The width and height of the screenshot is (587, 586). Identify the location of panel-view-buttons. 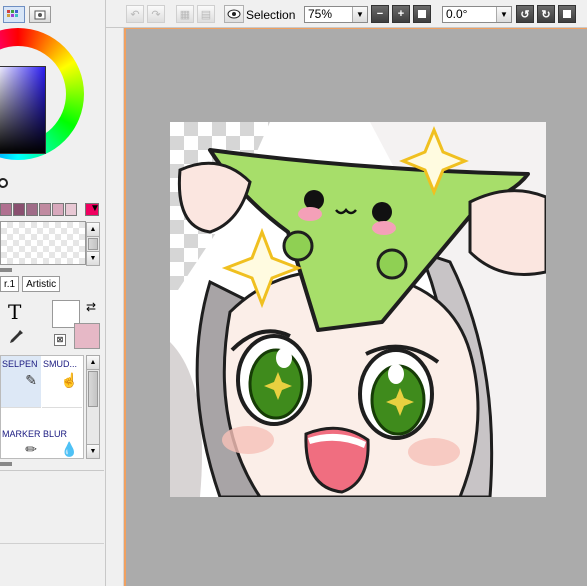
(27, 14).